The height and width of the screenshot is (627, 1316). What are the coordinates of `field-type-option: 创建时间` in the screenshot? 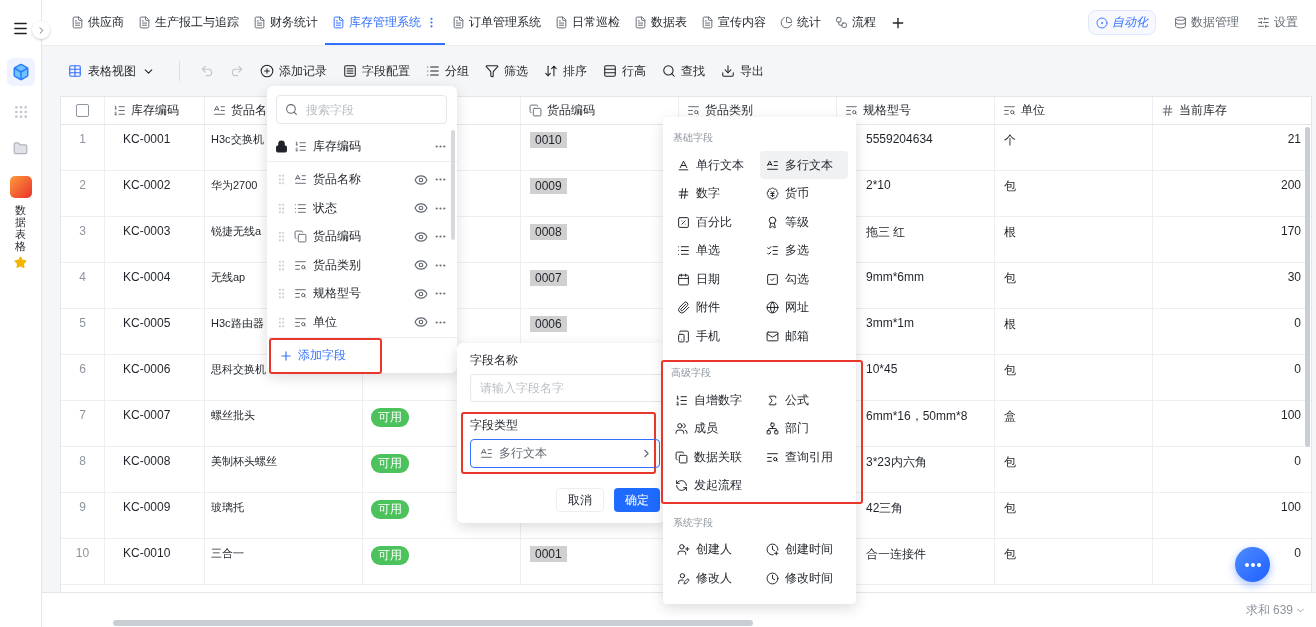 It's located at (803, 549).